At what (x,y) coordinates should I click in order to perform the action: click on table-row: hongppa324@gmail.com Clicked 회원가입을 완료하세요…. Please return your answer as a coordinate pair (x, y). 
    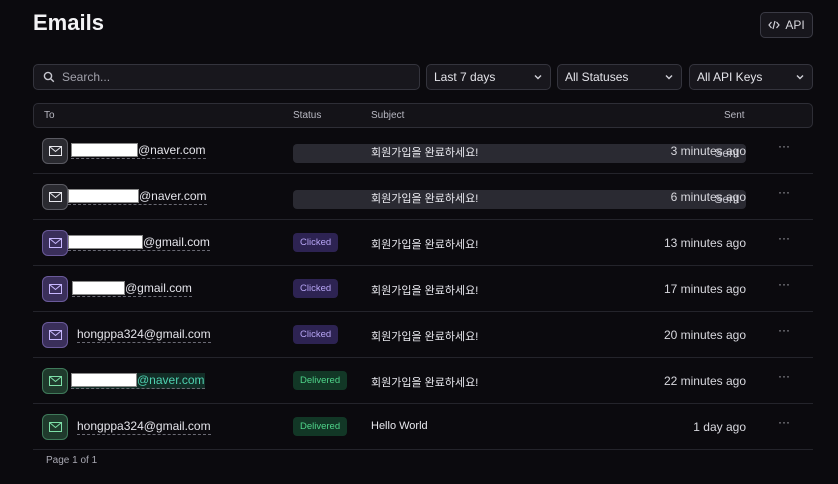
    Looking at the image, I should click on (423, 335).